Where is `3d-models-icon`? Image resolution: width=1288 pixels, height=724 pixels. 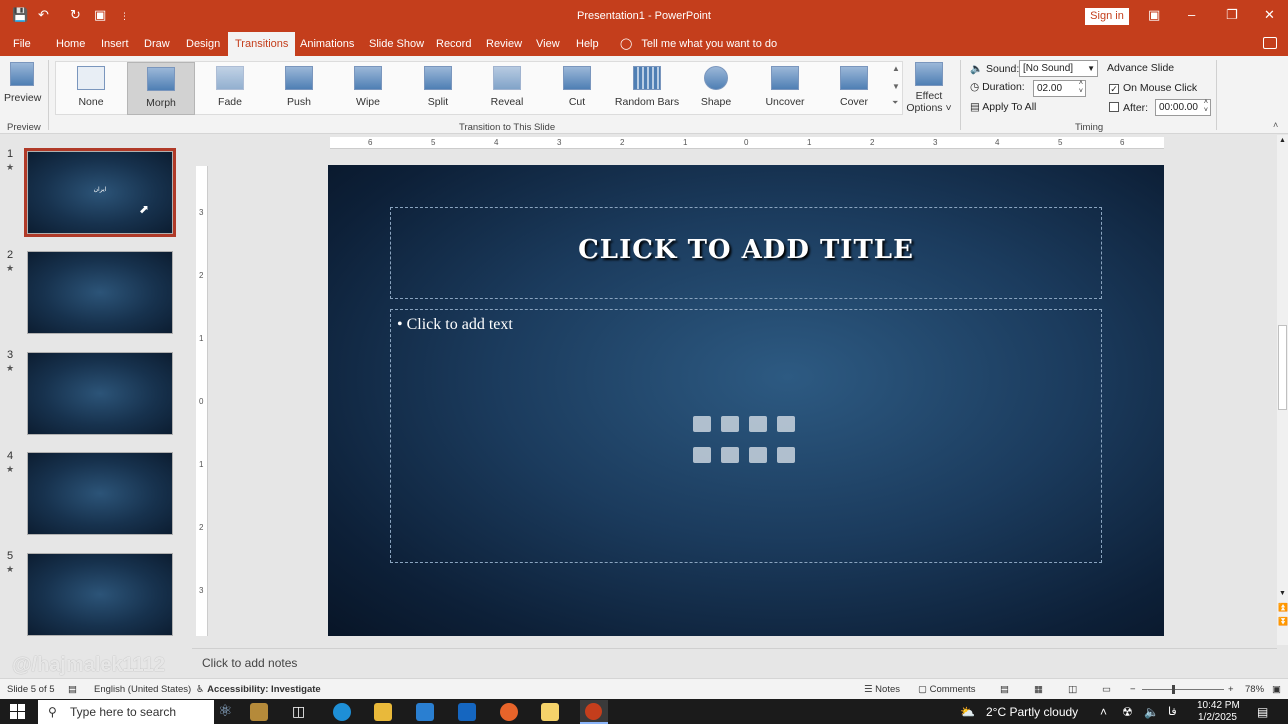
3d-models-icon is located at coordinates (702, 455).